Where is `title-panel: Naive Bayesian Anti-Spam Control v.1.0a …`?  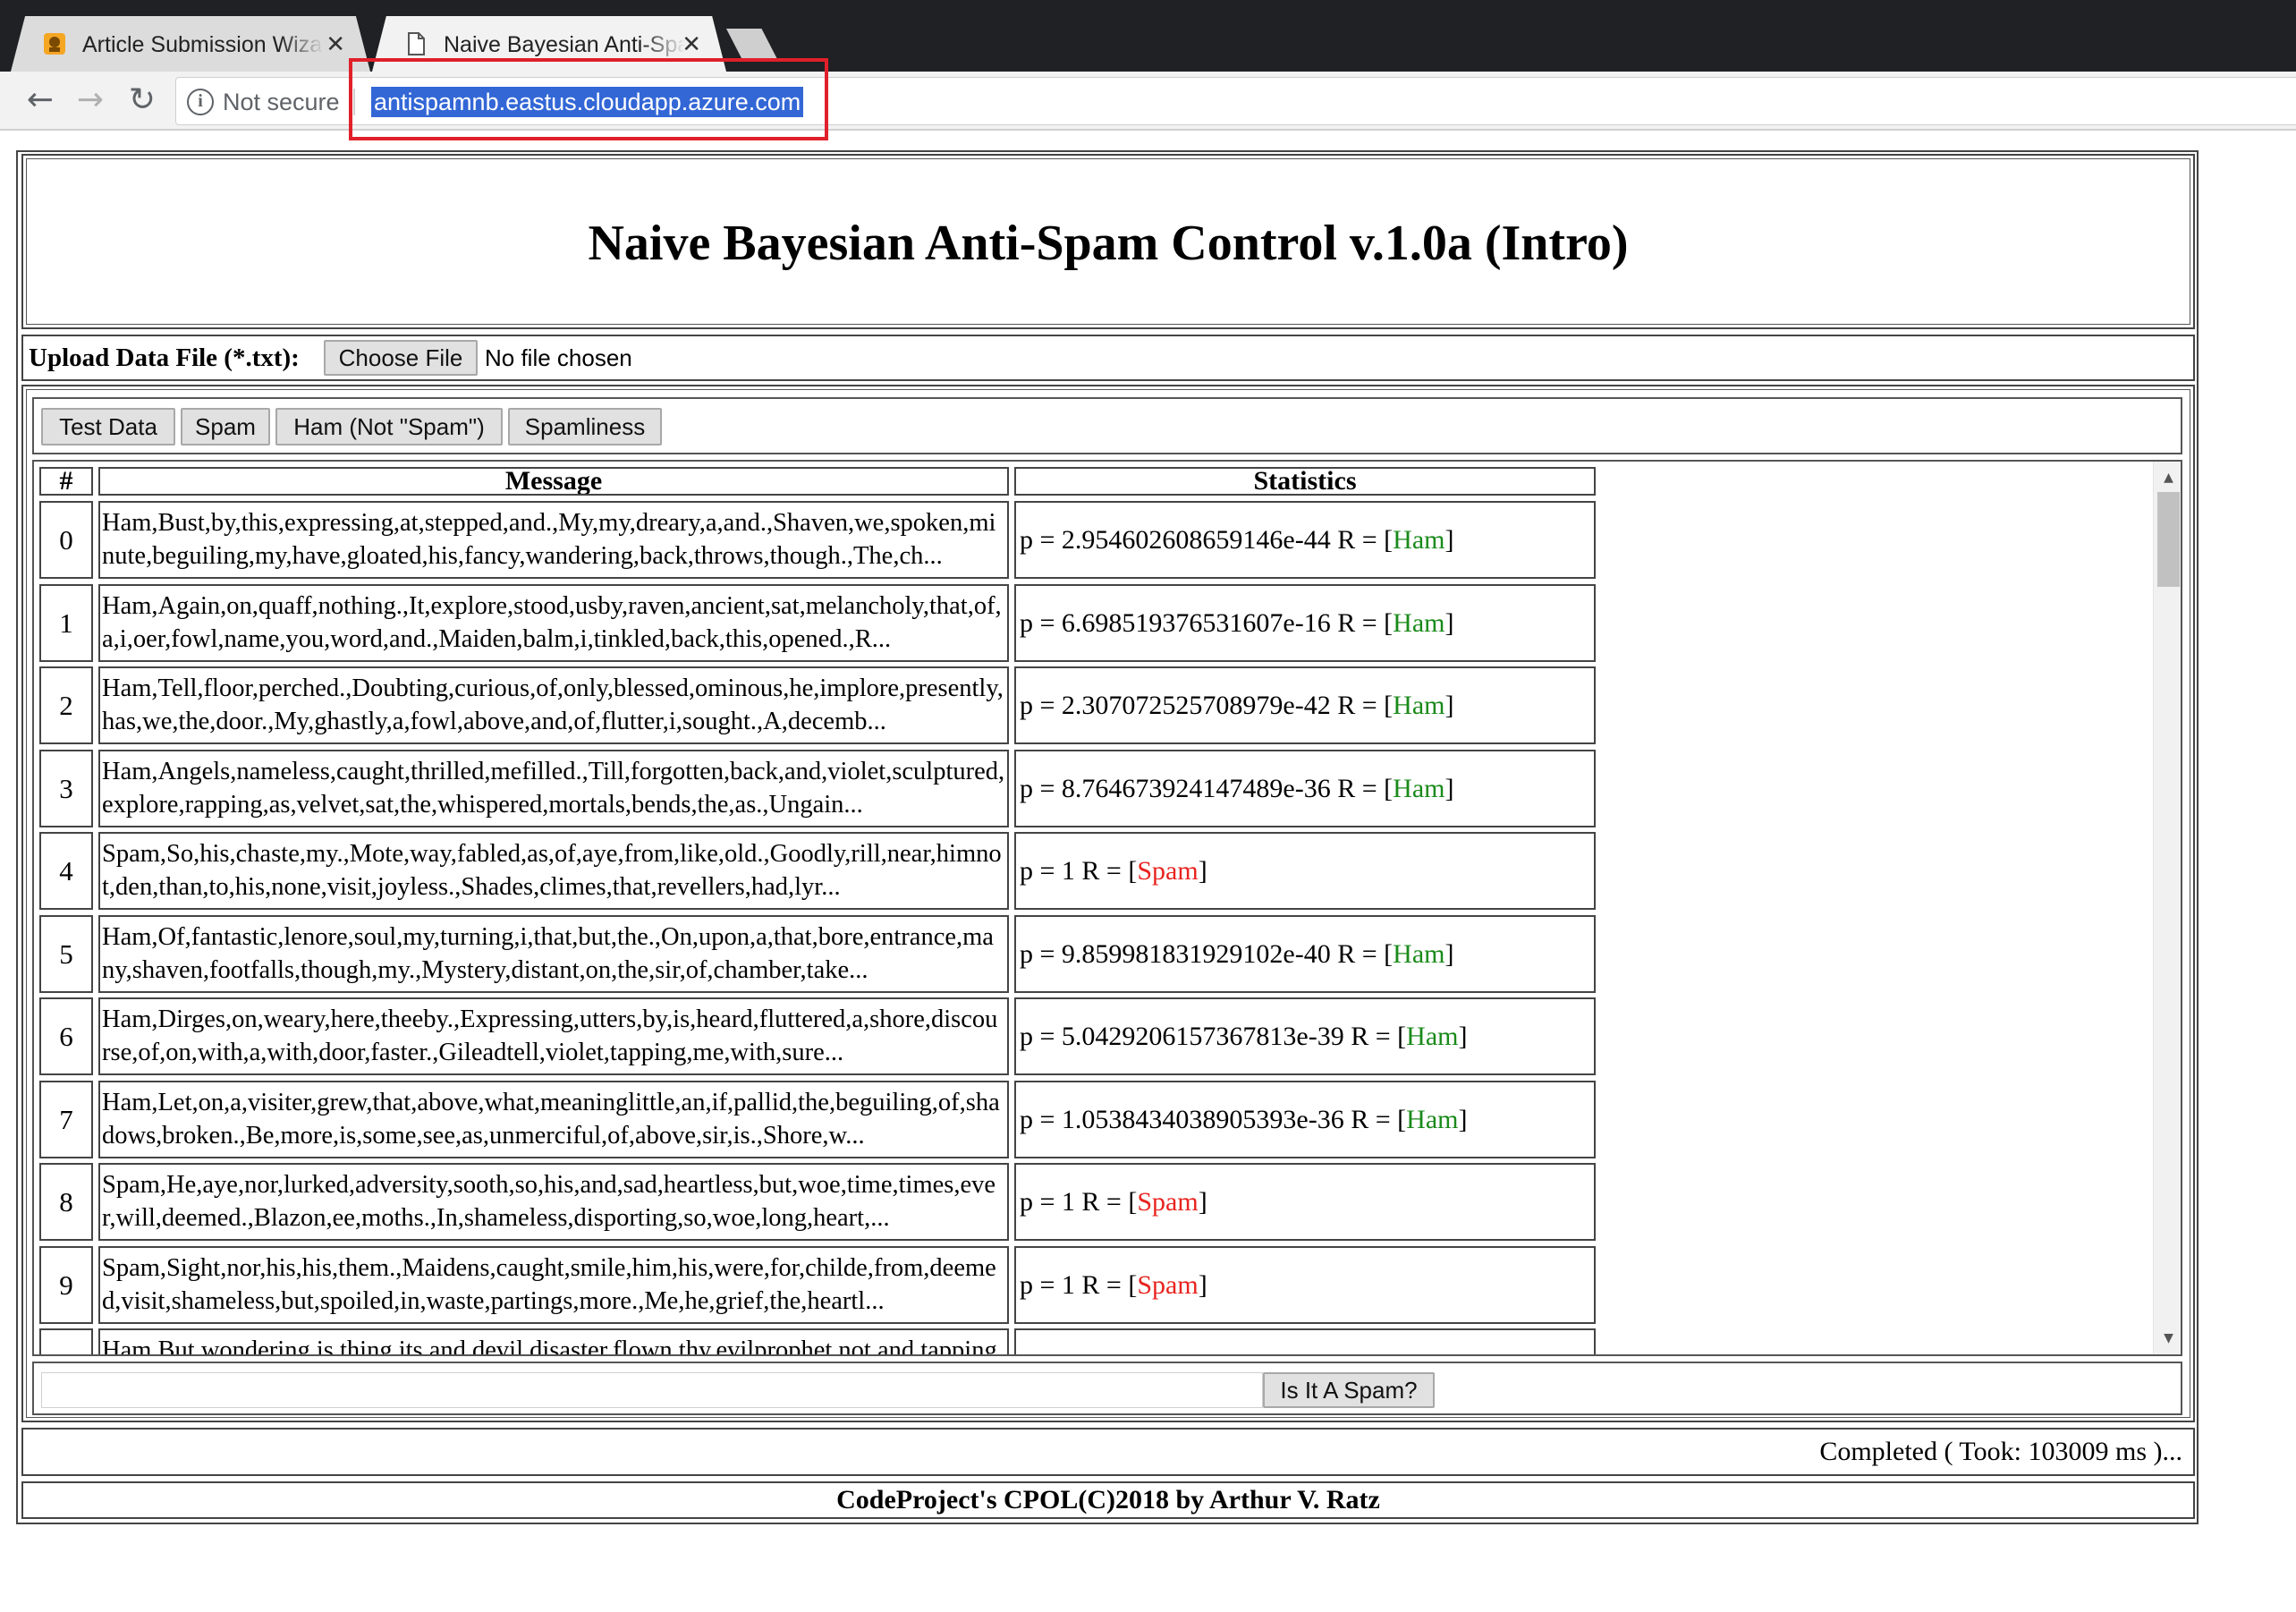
title-panel: Naive Bayesian Anti-Spam Control v.1.0a … is located at coordinates (1108, 241).